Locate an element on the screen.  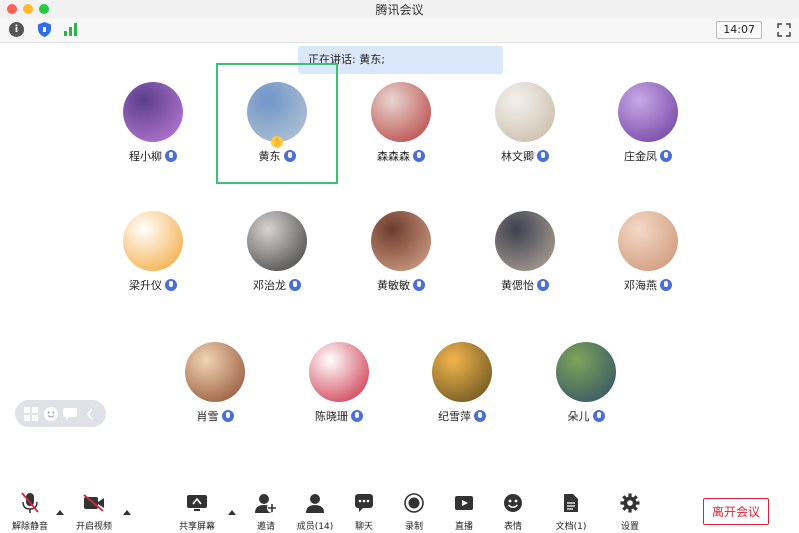
participant-name: 林文卿 is located at coordinates (517, 156).